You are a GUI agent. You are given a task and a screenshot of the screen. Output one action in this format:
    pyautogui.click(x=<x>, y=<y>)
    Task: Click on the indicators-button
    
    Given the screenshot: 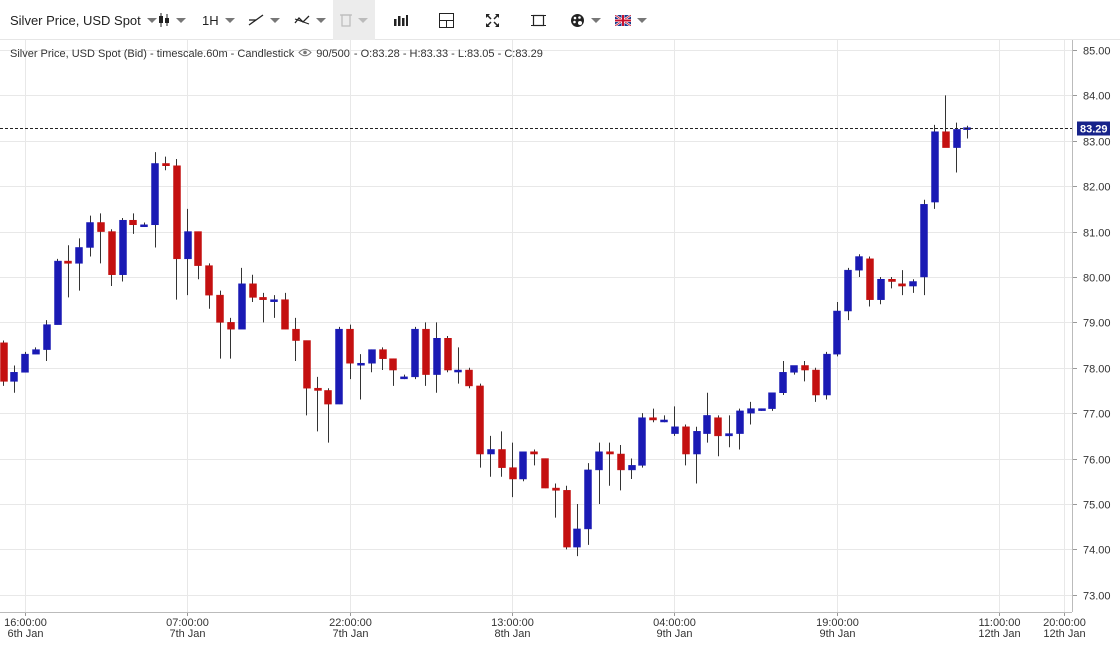 What is the action you would take?
    pyautogui.click(x=310, y=20)
    